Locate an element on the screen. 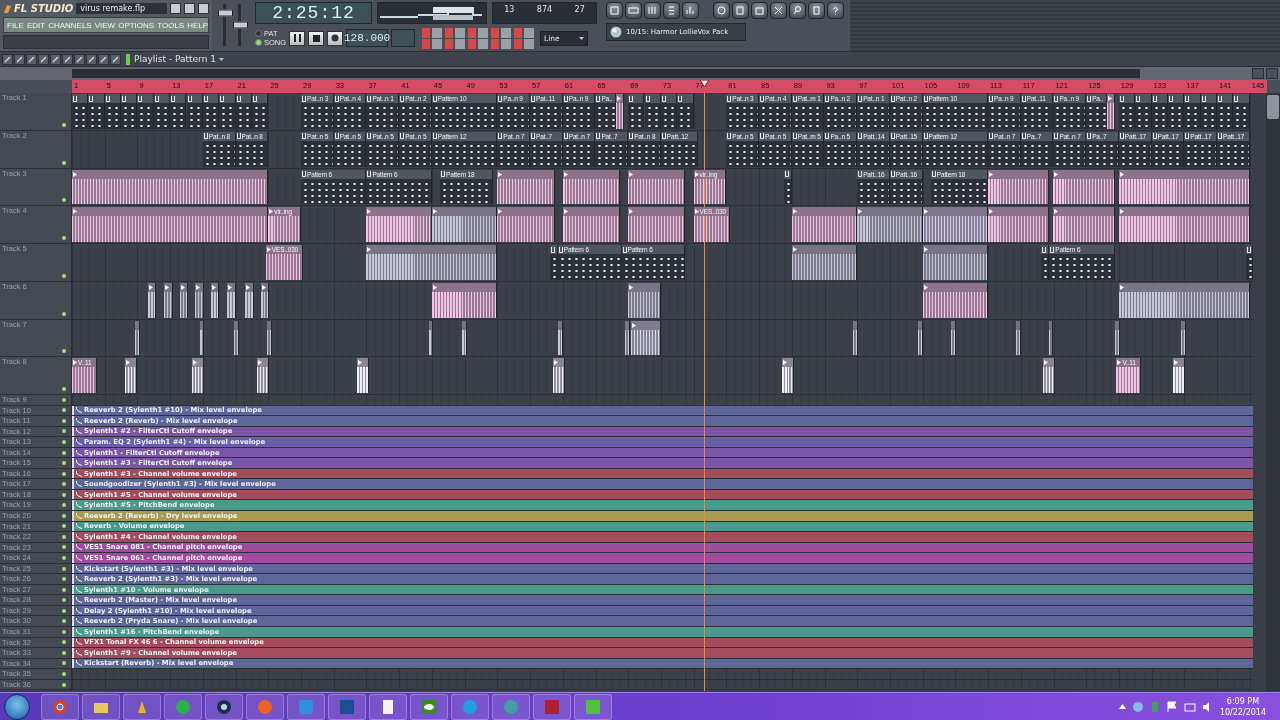 The width and height of the screenshot is (1280, 720). app-logo: FL STUDIO is located at coordinates (38, 8).